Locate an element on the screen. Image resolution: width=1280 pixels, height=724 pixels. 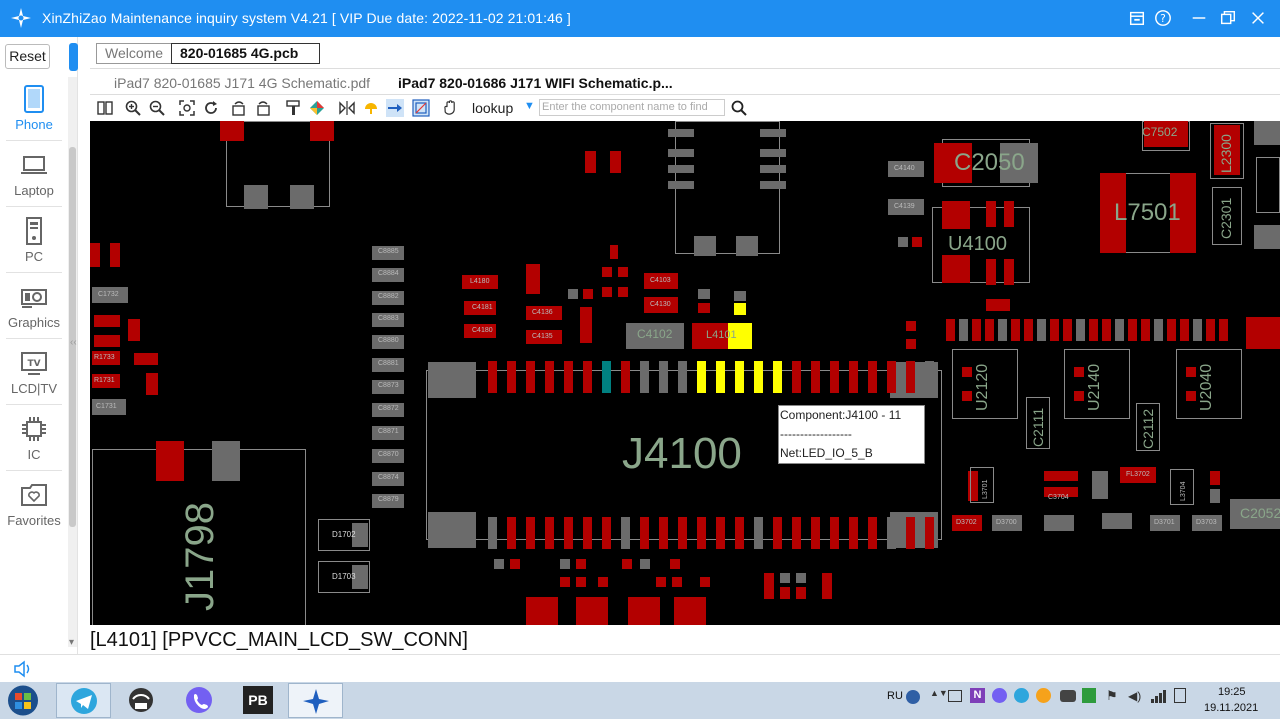
reset-button: Reset is located at coordinates (27, 56).